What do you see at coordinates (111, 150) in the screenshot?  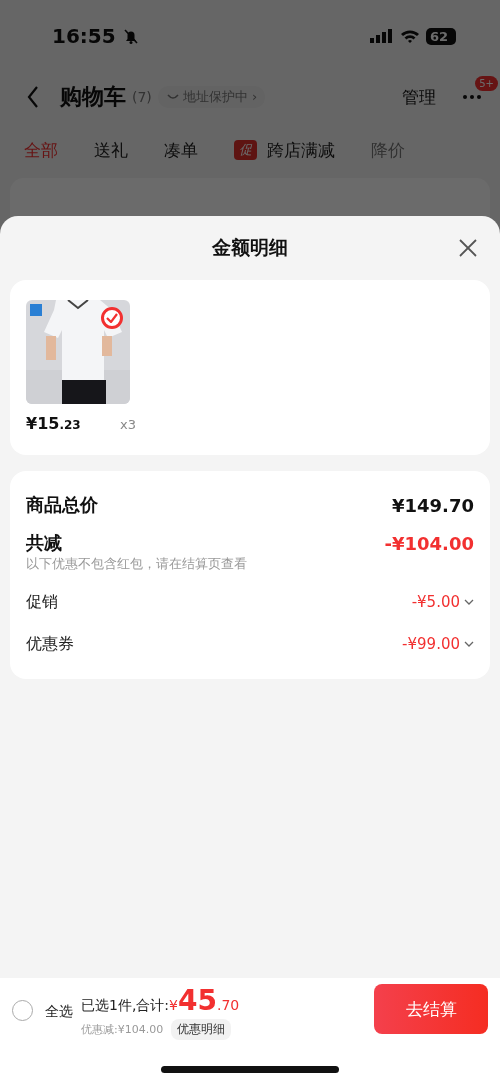 I see `filter-tab: 送礼` at bounding box center [111, 150].